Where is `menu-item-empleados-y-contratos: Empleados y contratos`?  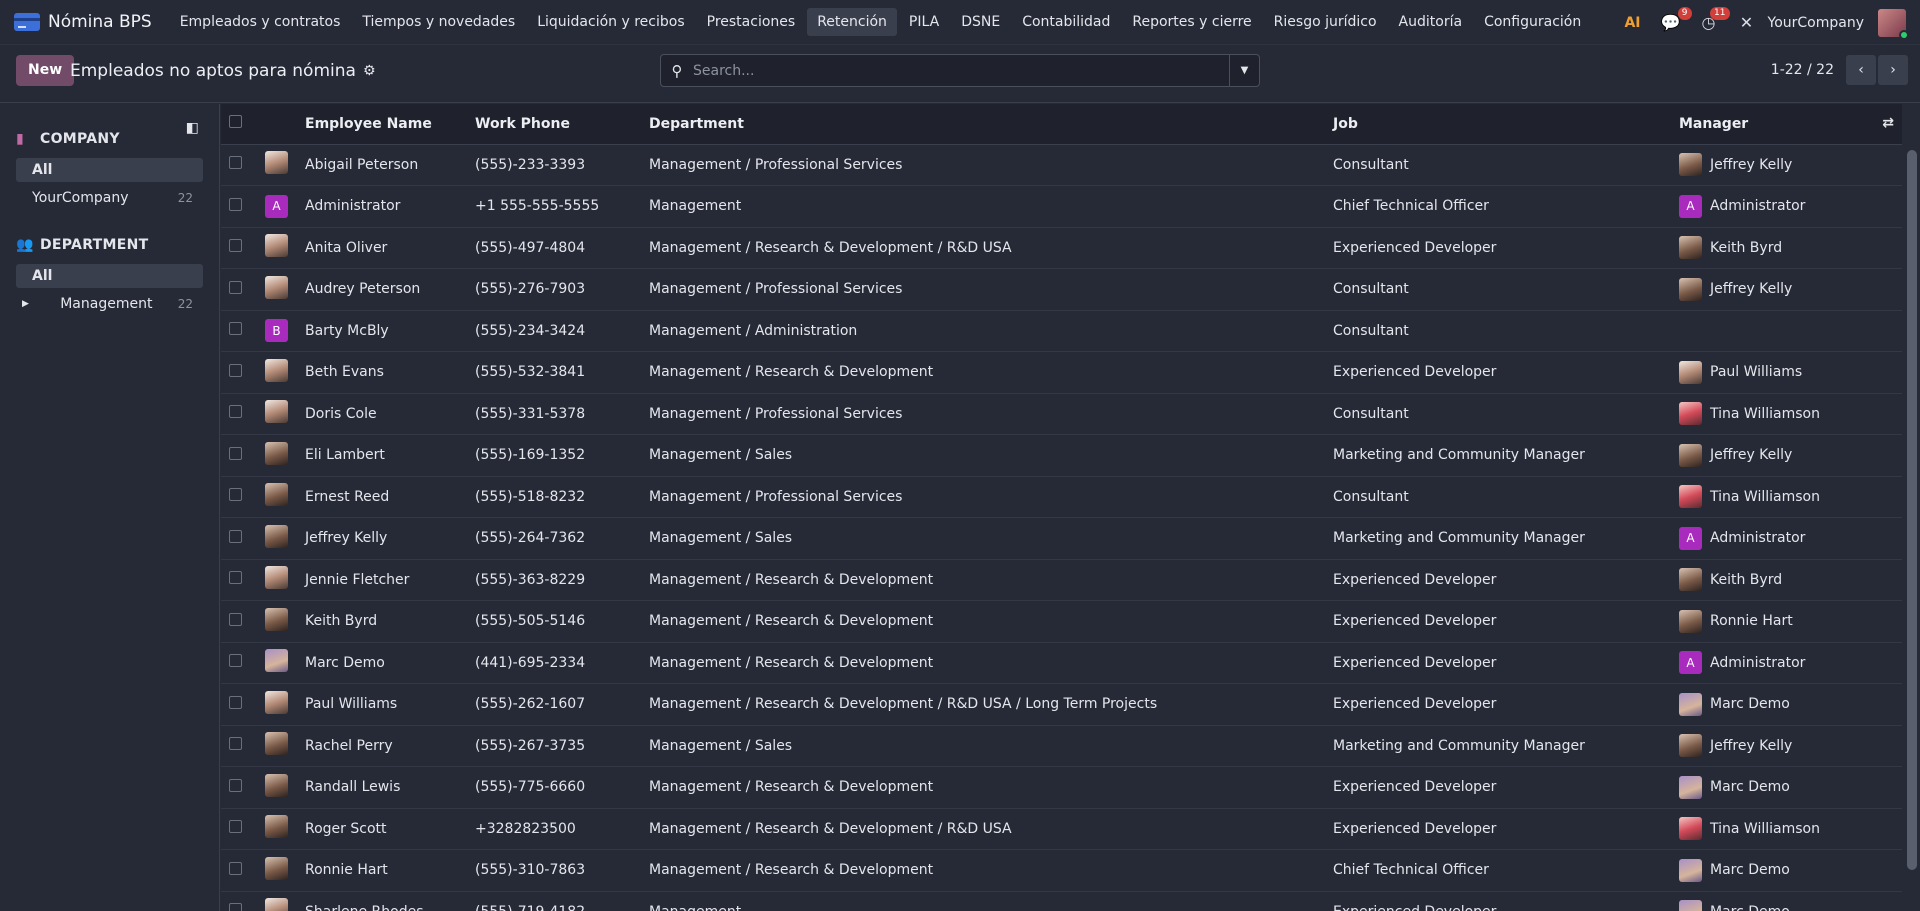
menu-item-empleados-y-contratos: Empleados y contratos is located at coordinates (260, 22).